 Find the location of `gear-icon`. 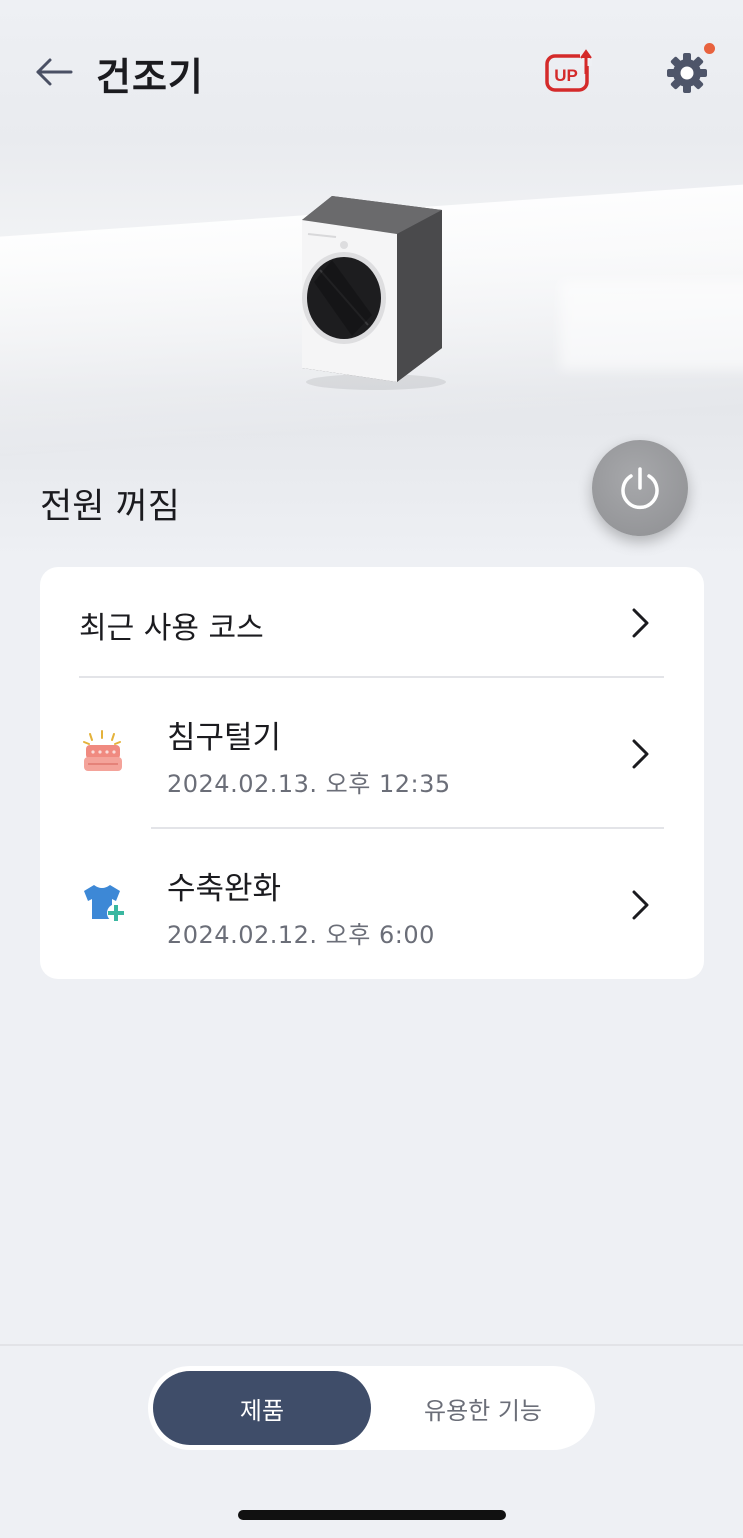

gear-icon is located at coordinates (687, 73).